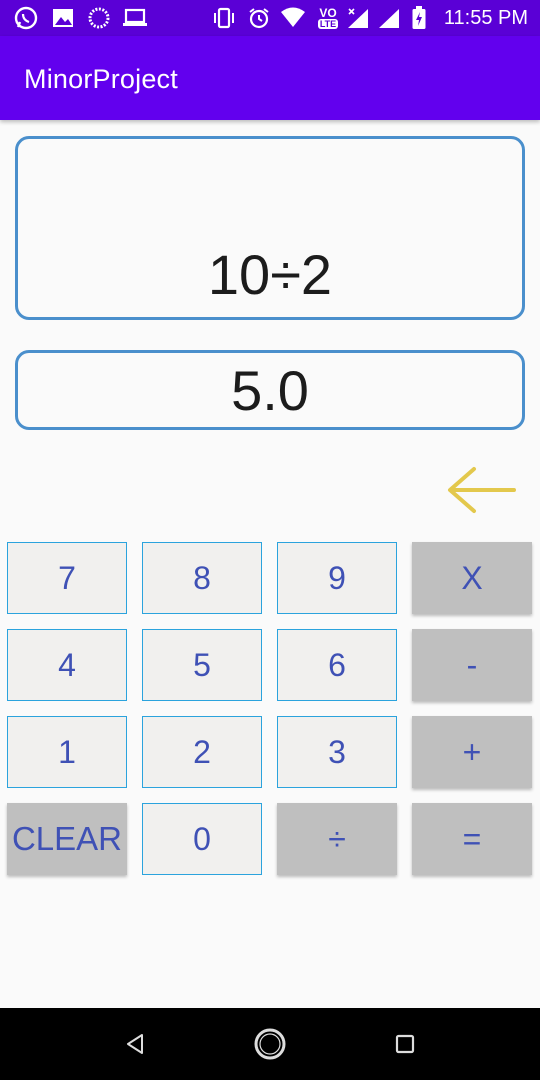 This screenshot has width=540, height=1080. Describe the element at coordinates (270, 274) in the screenshot. I see `expression-text: 10÷2` at that location.